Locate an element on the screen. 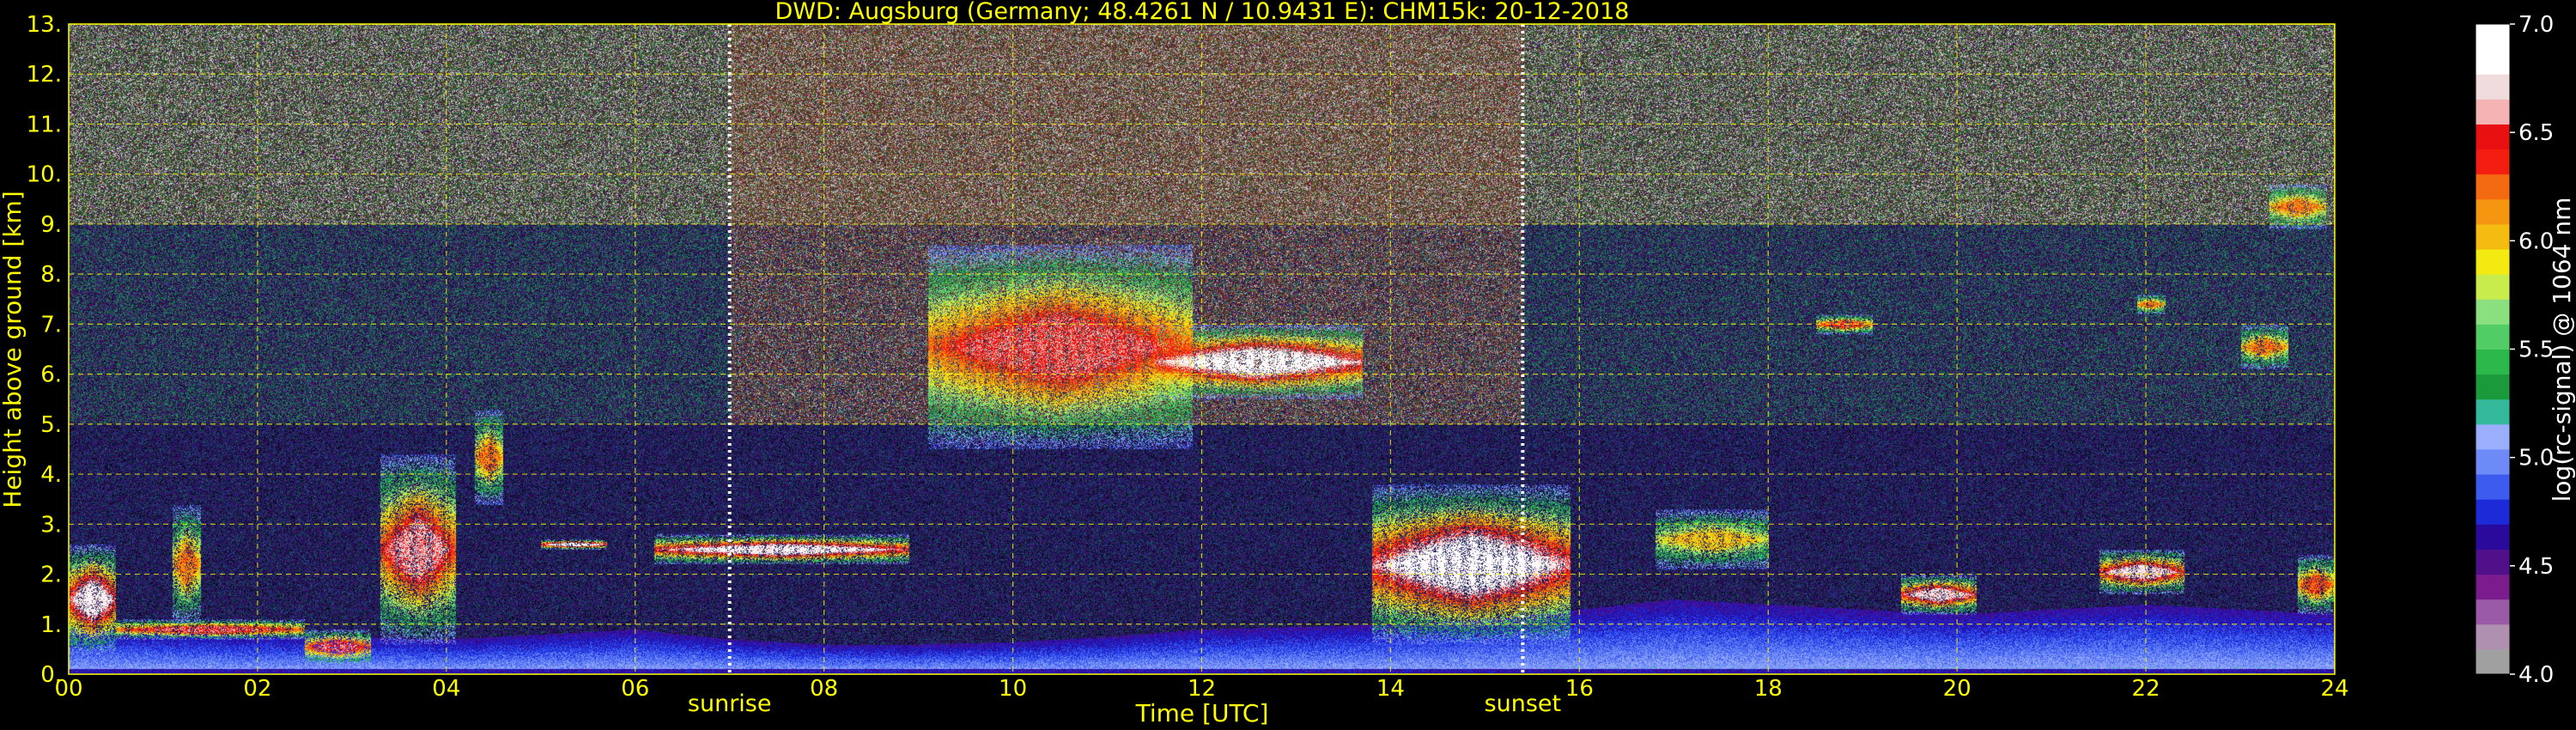  sun-marker-label: sunset is located at coordinates (1524, 703).